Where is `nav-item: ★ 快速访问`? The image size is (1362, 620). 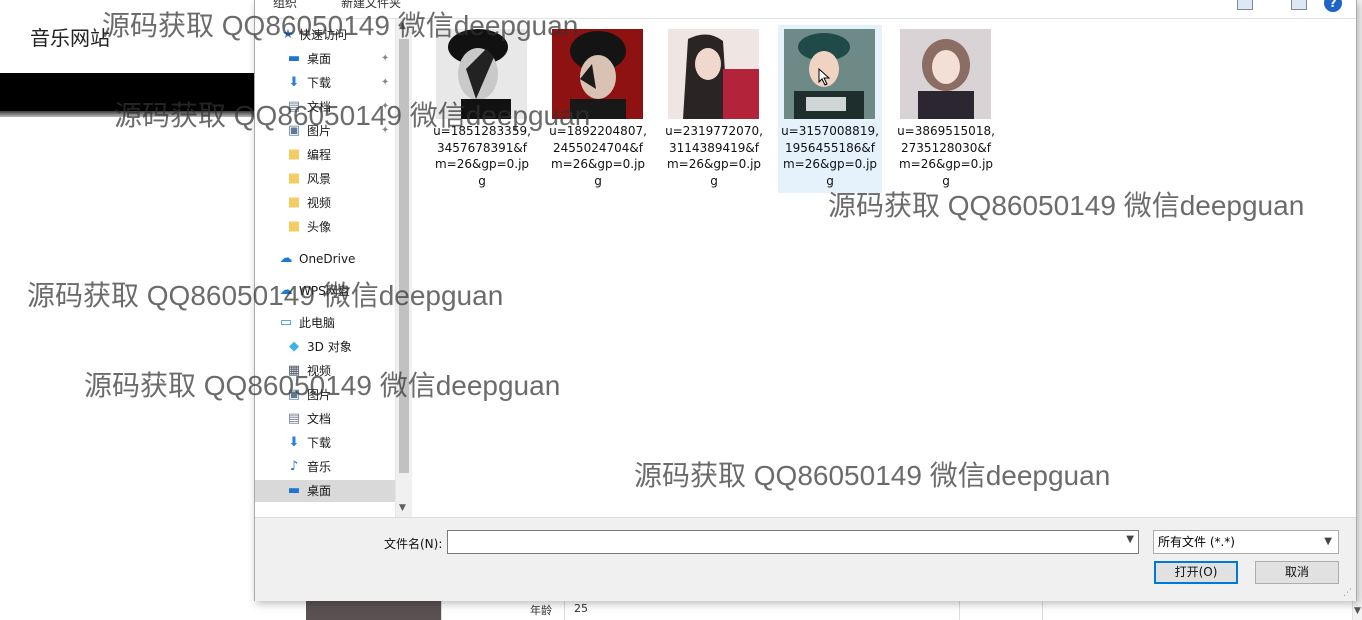
nav-item: ★ 快速访问 is located at coordinates (325, 35).